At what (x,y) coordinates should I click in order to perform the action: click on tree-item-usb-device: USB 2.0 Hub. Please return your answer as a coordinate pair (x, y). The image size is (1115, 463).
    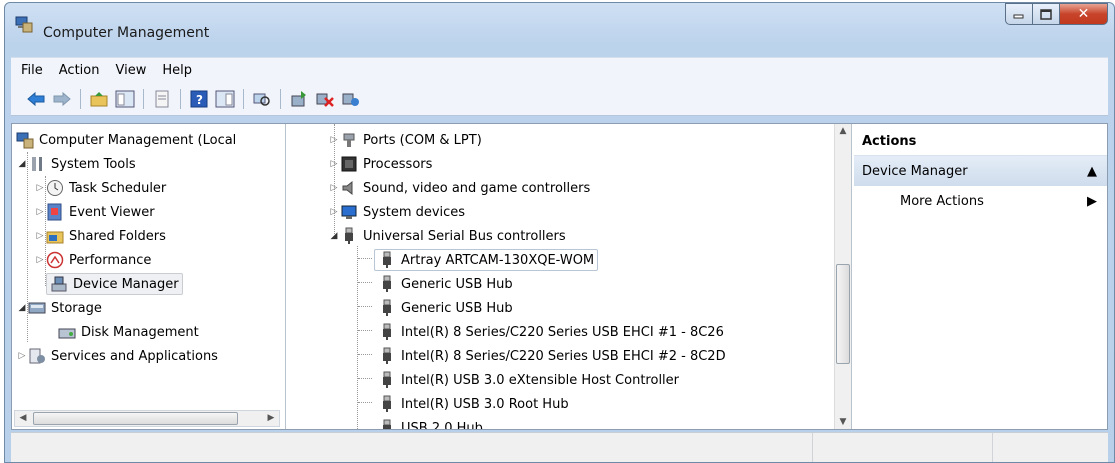
    Looking at the image, I should click on (430, 422).